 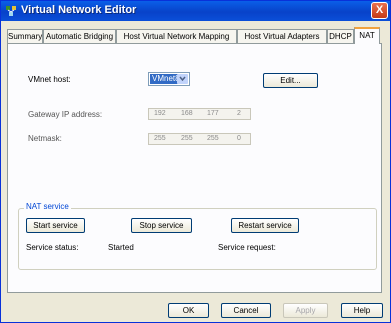 I want to click on apply-button: Apply, so click(x=305, y=310).